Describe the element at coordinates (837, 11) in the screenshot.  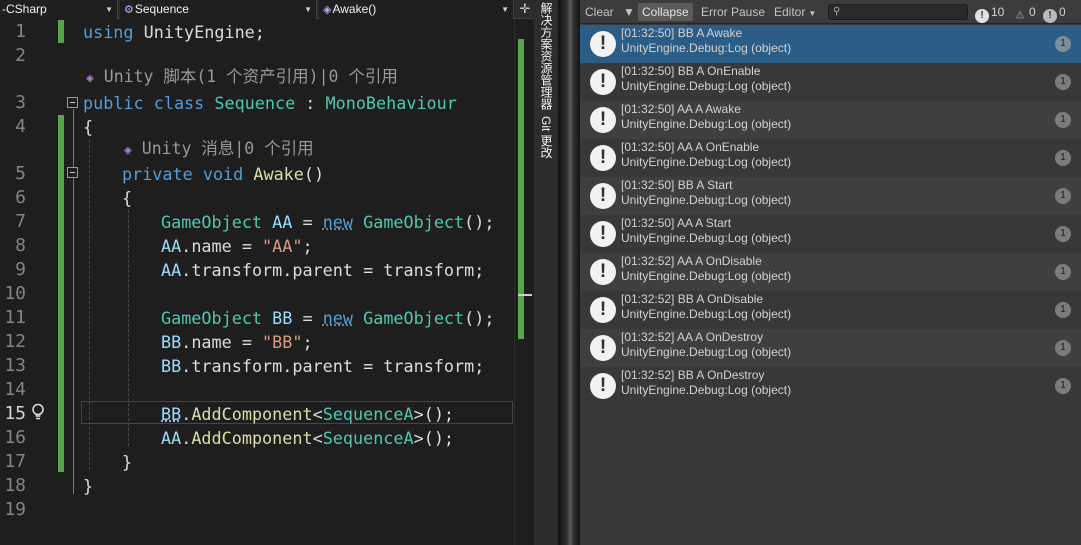
I see `search-icon: ⚲` at that location.